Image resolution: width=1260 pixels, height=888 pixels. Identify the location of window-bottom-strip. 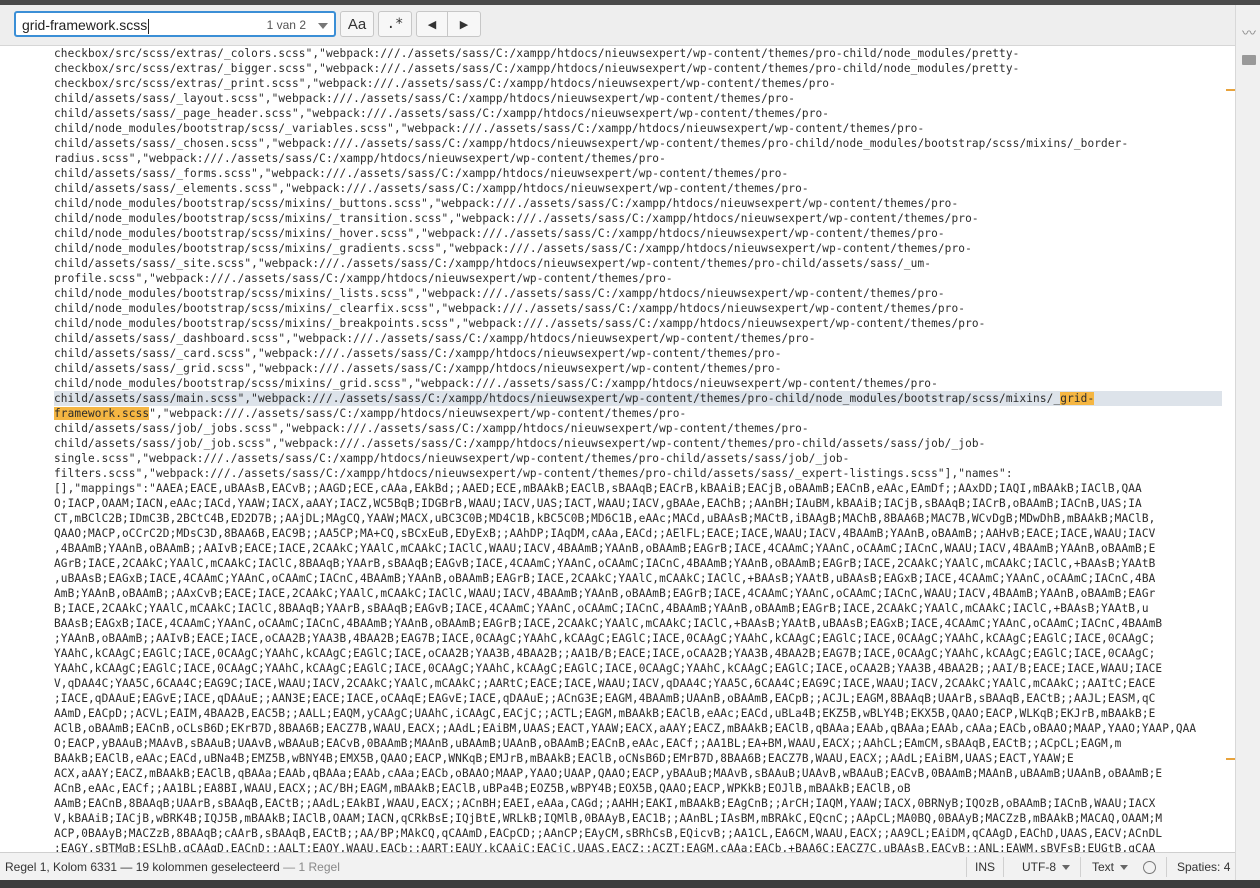
(630, 884).